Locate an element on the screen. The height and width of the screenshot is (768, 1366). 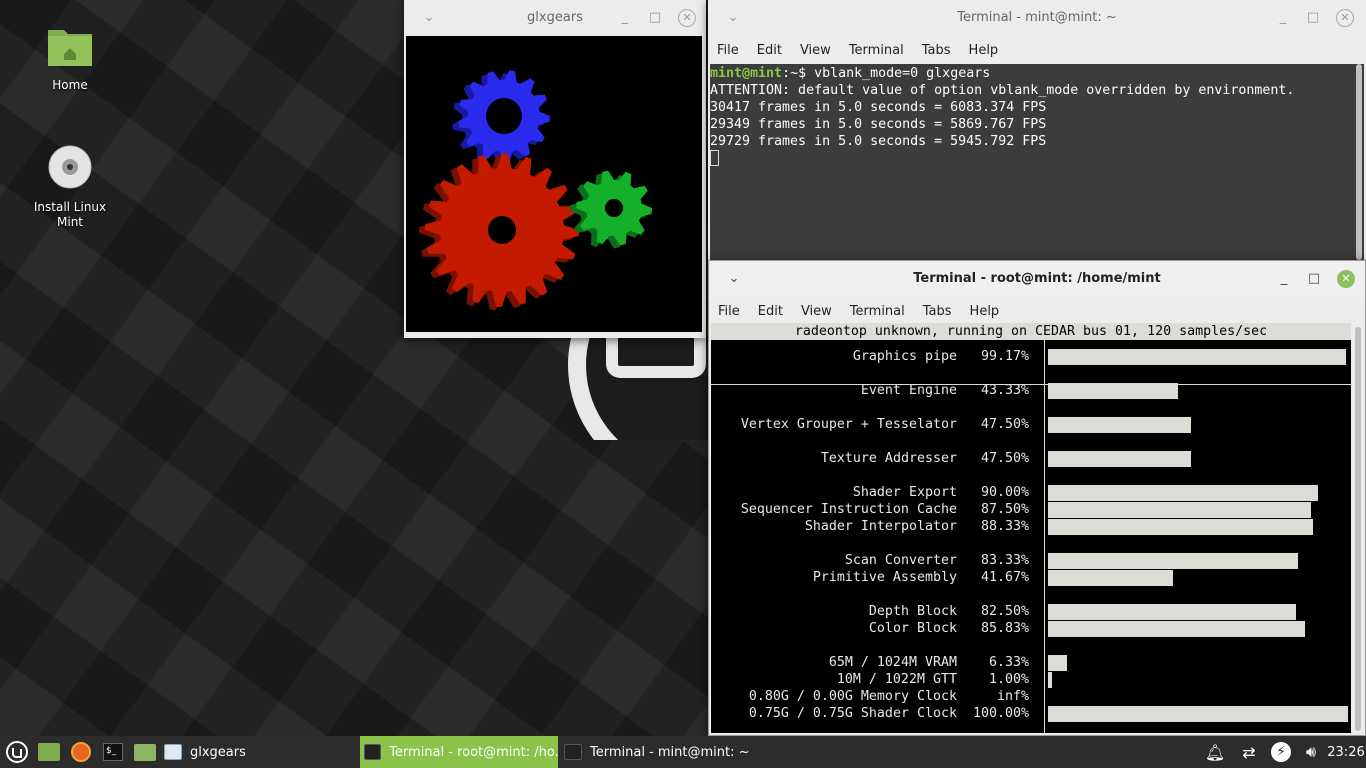
metric-value: inf% is located at coordinates (1012, 696).